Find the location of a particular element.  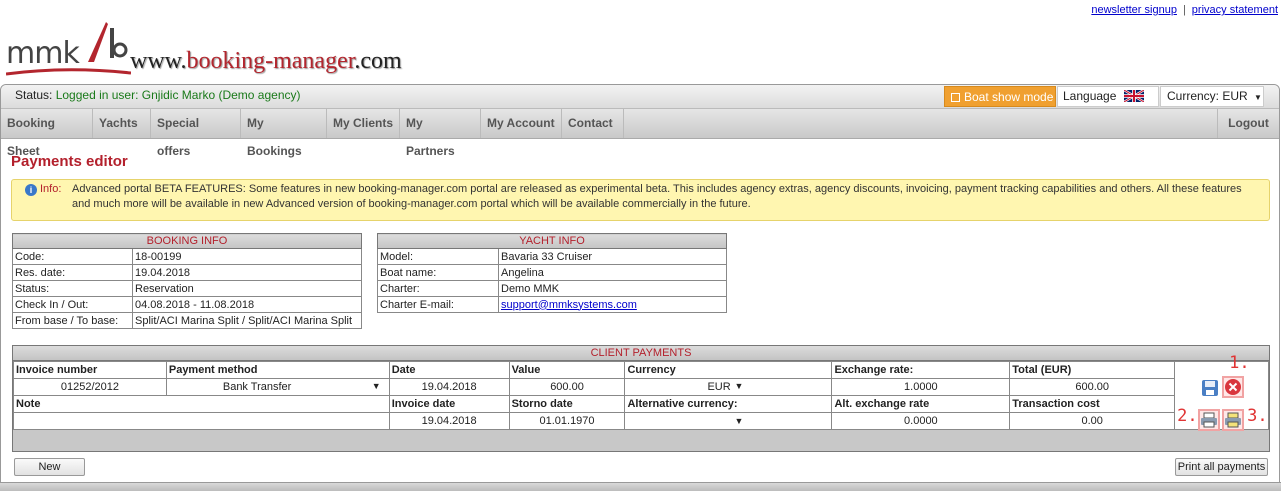

delete-icon is located at coordinates (1233, 387).